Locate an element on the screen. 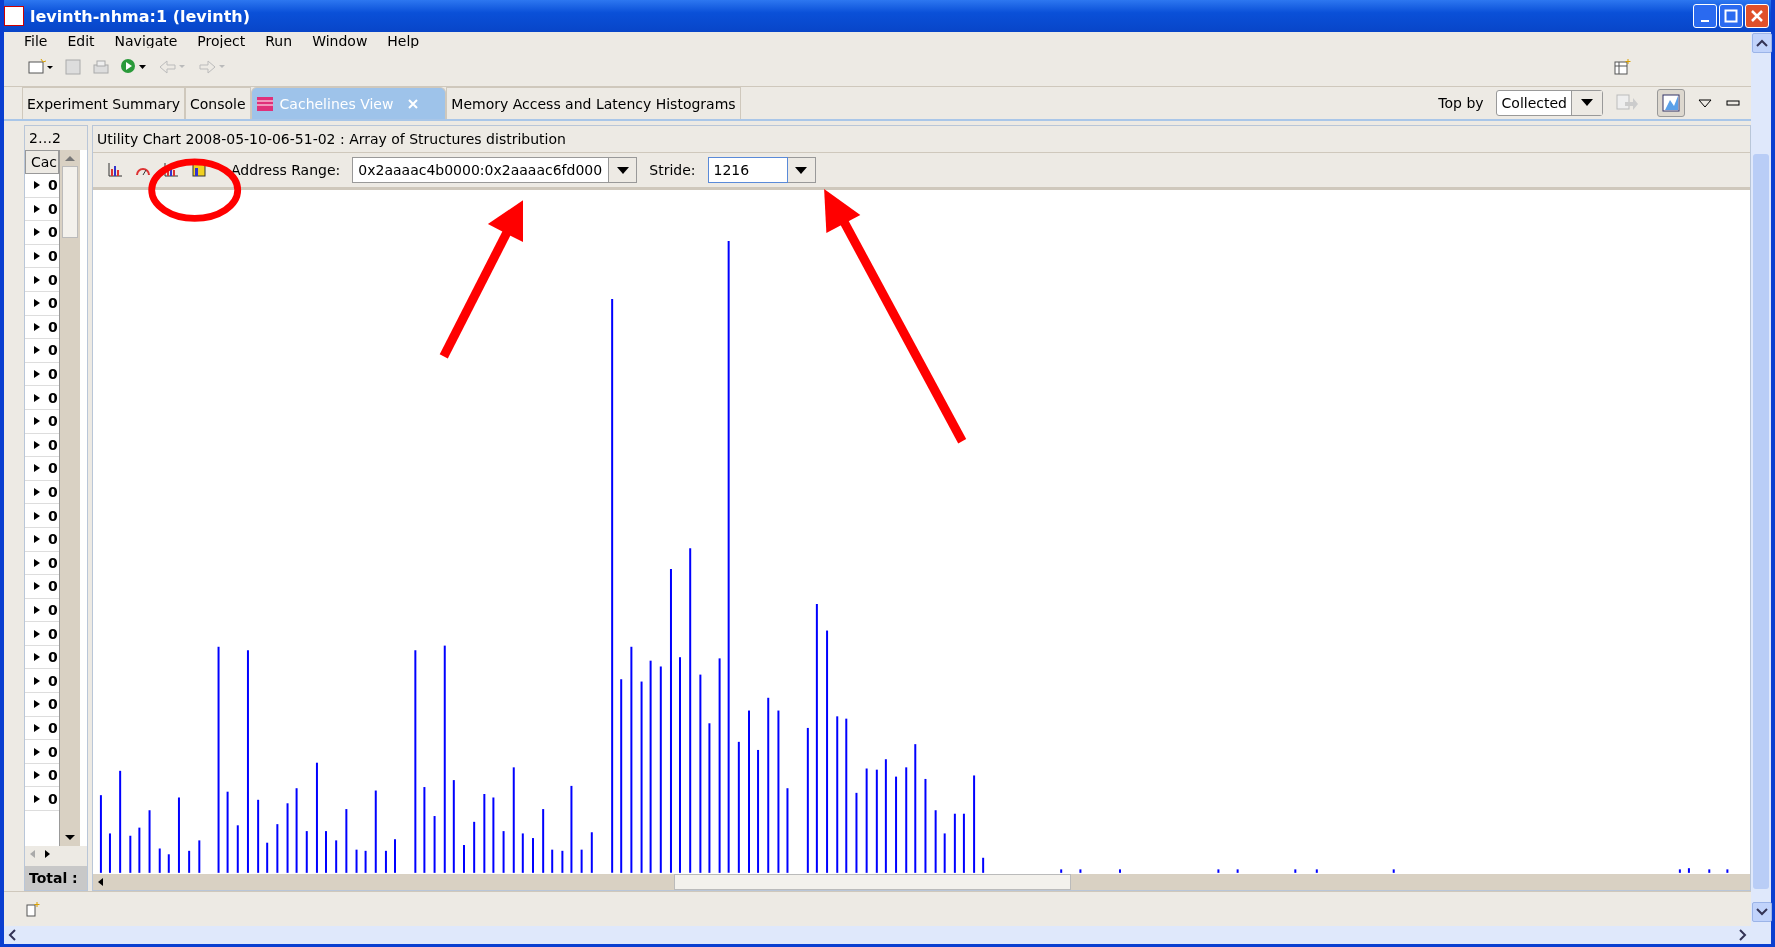 This screenshot has width=1775, height=947. column-header: Cac is located at coordinates (42, 162).